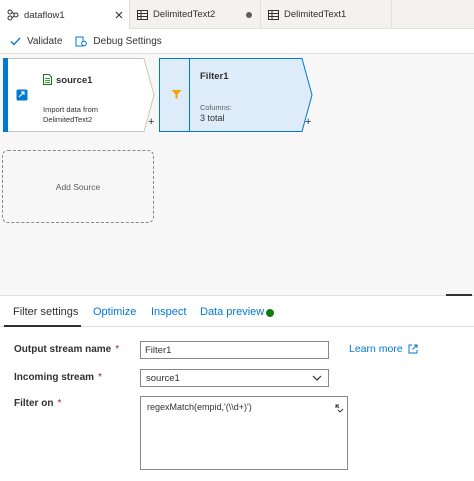 The height and width of the screenshot is (481, 474). What do you see at coordinates (79, 95) in the screenshot?
I see `source-node: source1 Import data from DelimitedText2` at bounding box center [79, 95].